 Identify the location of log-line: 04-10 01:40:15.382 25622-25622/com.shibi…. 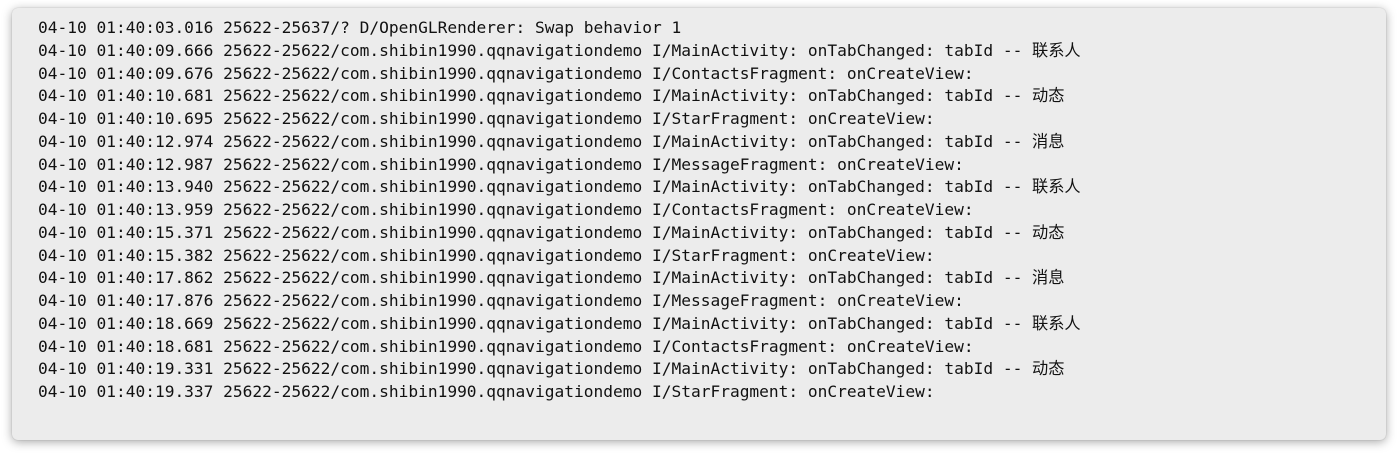
(486, 255).